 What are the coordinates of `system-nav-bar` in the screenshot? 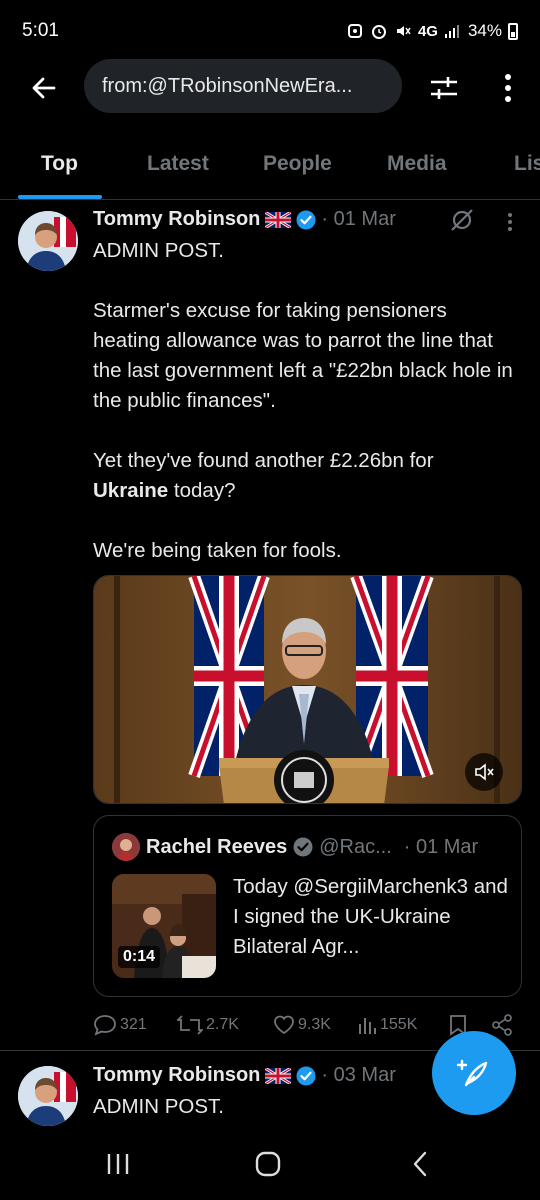 It's located at (270, 1164).